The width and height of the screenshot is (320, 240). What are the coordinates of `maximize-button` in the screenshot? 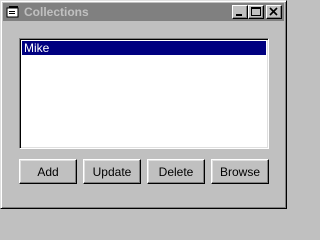 It's located at (256, 12).